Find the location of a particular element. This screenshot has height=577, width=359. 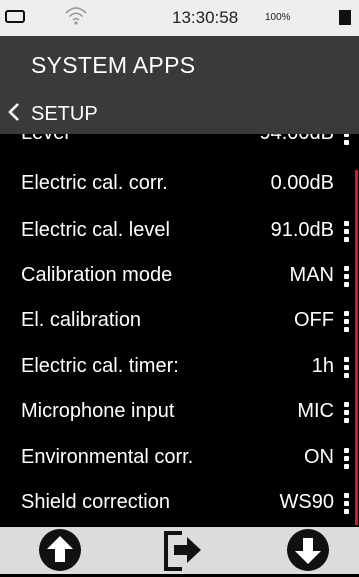

setting-value: MAN is located at coordinates (311, 275).